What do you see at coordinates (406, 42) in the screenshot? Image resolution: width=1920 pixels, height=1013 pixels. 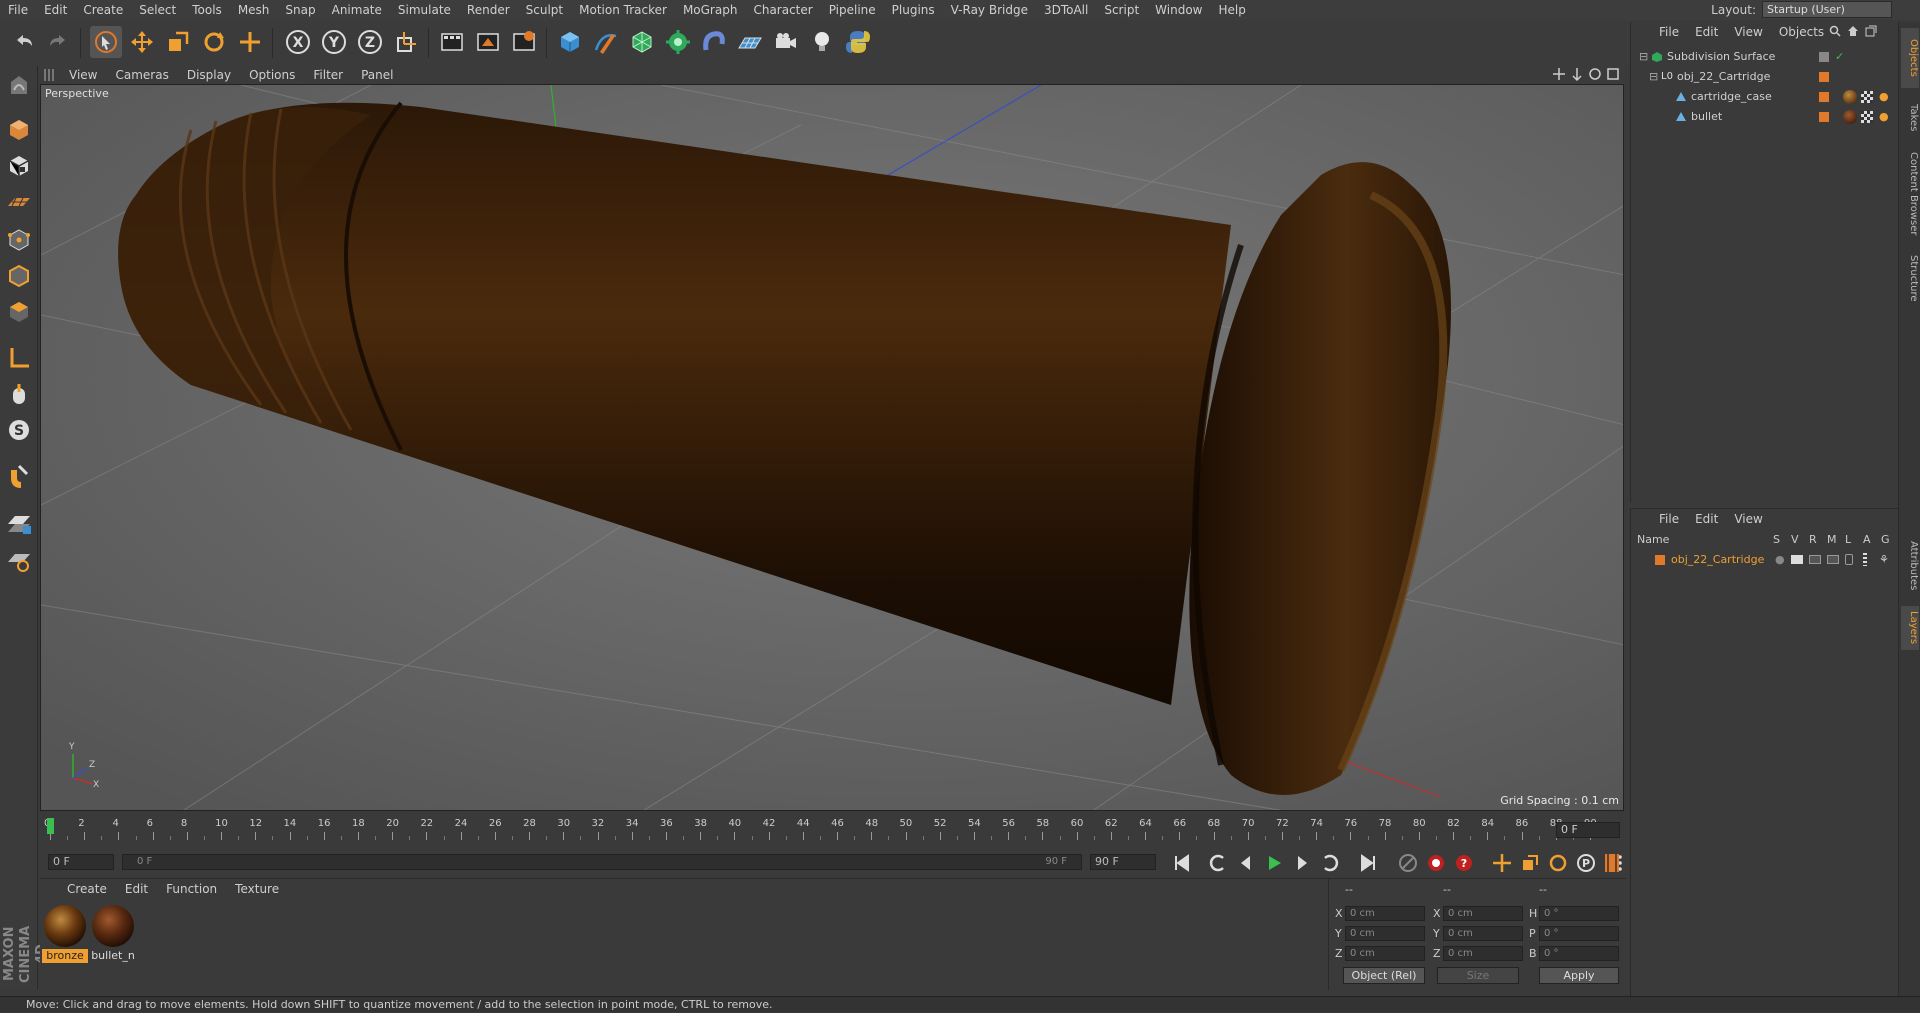 I see `coordinate-system-icon` at bounding box center [406, 42].